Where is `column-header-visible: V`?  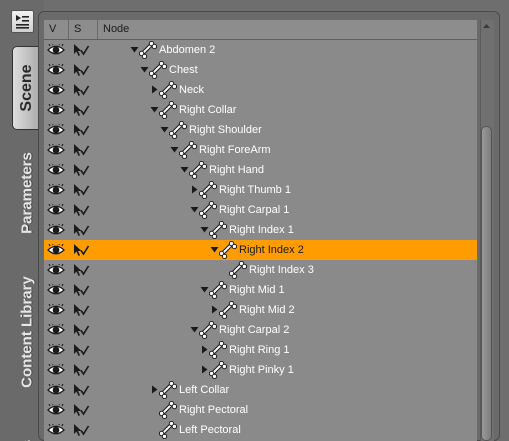
column-header-visible: V is located at coordinates (56, 29).